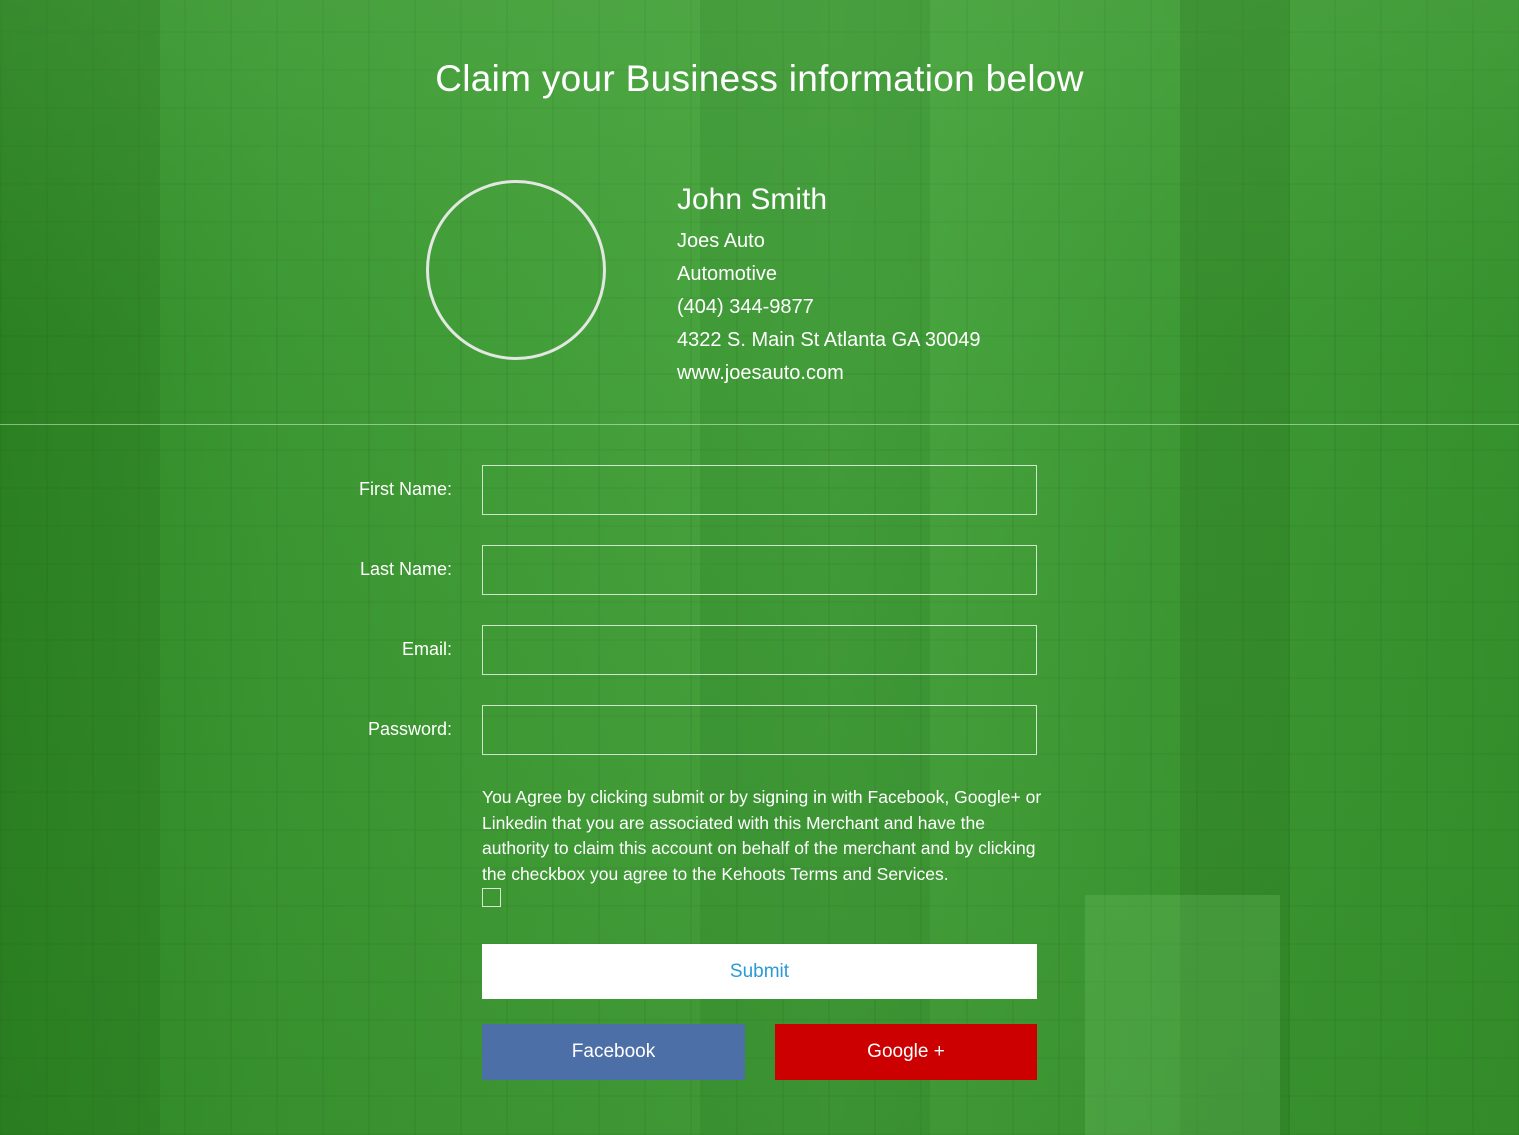 The height and width of the screenshot is (1135, 1519). Describe the element at coordinates (760, 373) in the screenshot. I see `profile-website: www.joesauto.com` at that location.